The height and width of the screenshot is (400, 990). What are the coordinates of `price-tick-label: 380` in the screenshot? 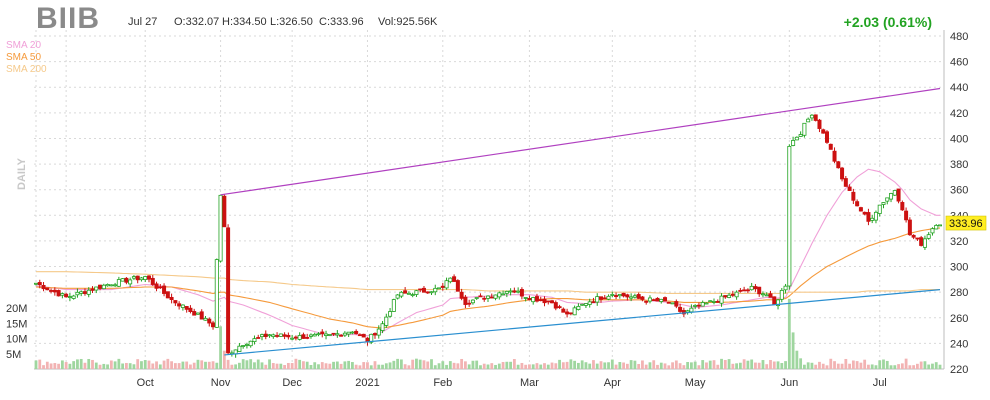 It's located at (959, 165).